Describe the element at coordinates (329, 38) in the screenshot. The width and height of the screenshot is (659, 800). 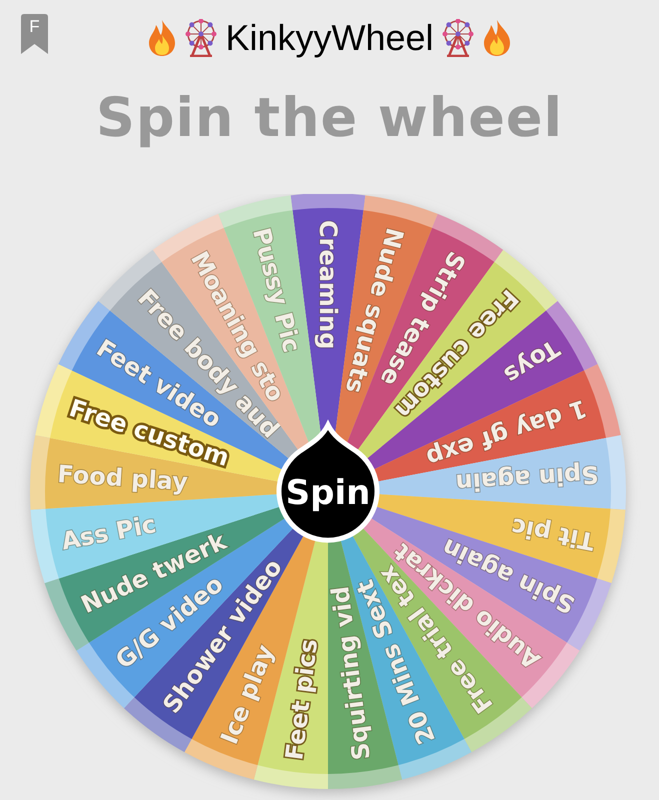
I see `app-title: KinkyyWheel` at that location.